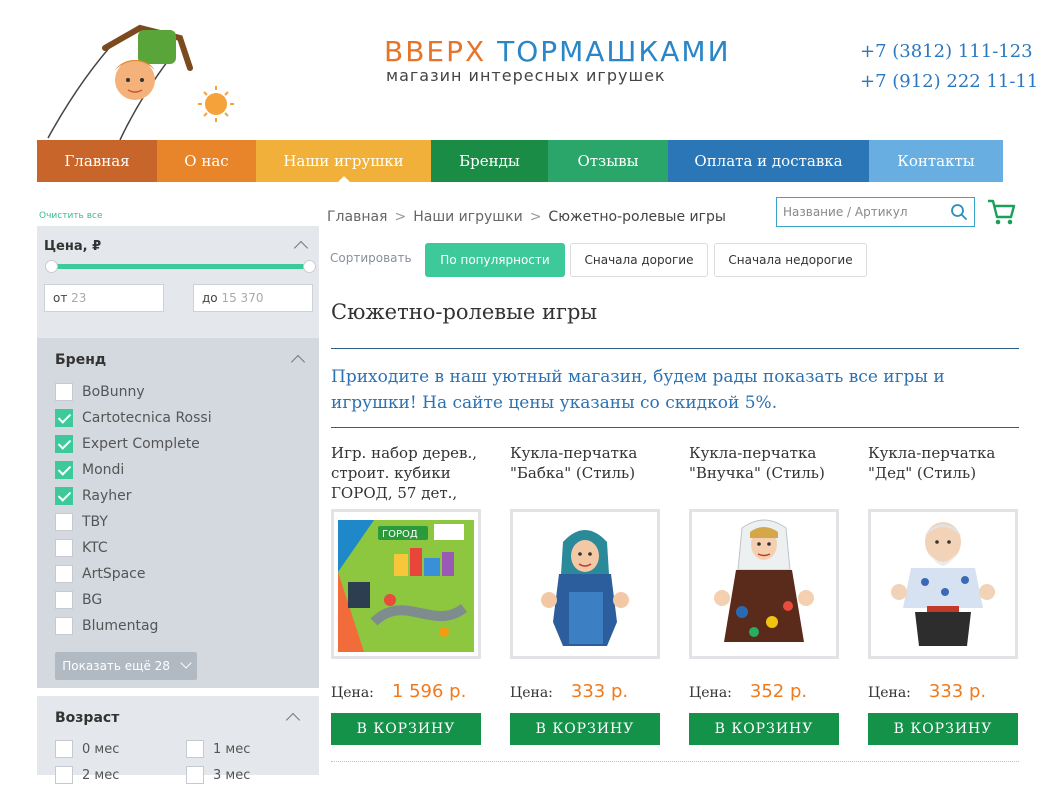  I want to click on product-price: 333 р., so click(599, 691).